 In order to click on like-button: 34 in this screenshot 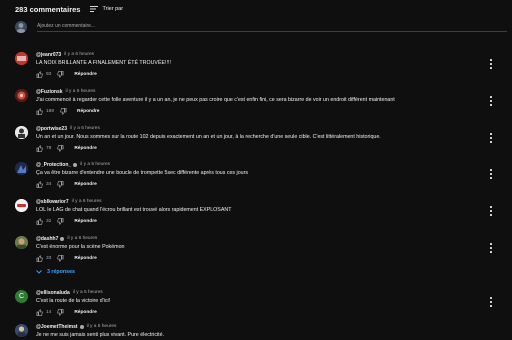, I will do `click(46, 184)`.